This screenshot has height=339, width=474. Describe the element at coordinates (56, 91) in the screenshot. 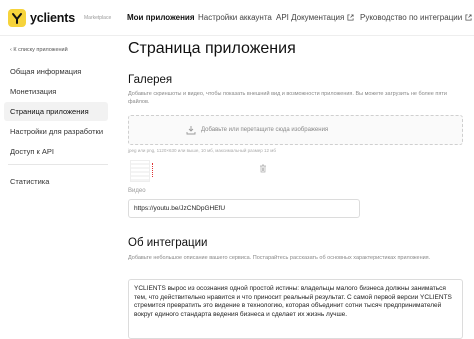

I see `sidebar-item-monetization: Монетизация` at that location.